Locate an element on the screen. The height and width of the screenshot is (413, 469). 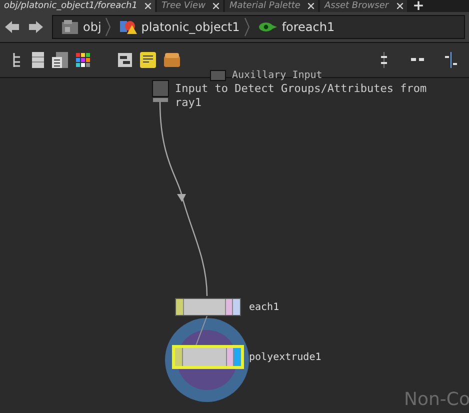
license-label: Non-Co is located at coordinates (436, 400).